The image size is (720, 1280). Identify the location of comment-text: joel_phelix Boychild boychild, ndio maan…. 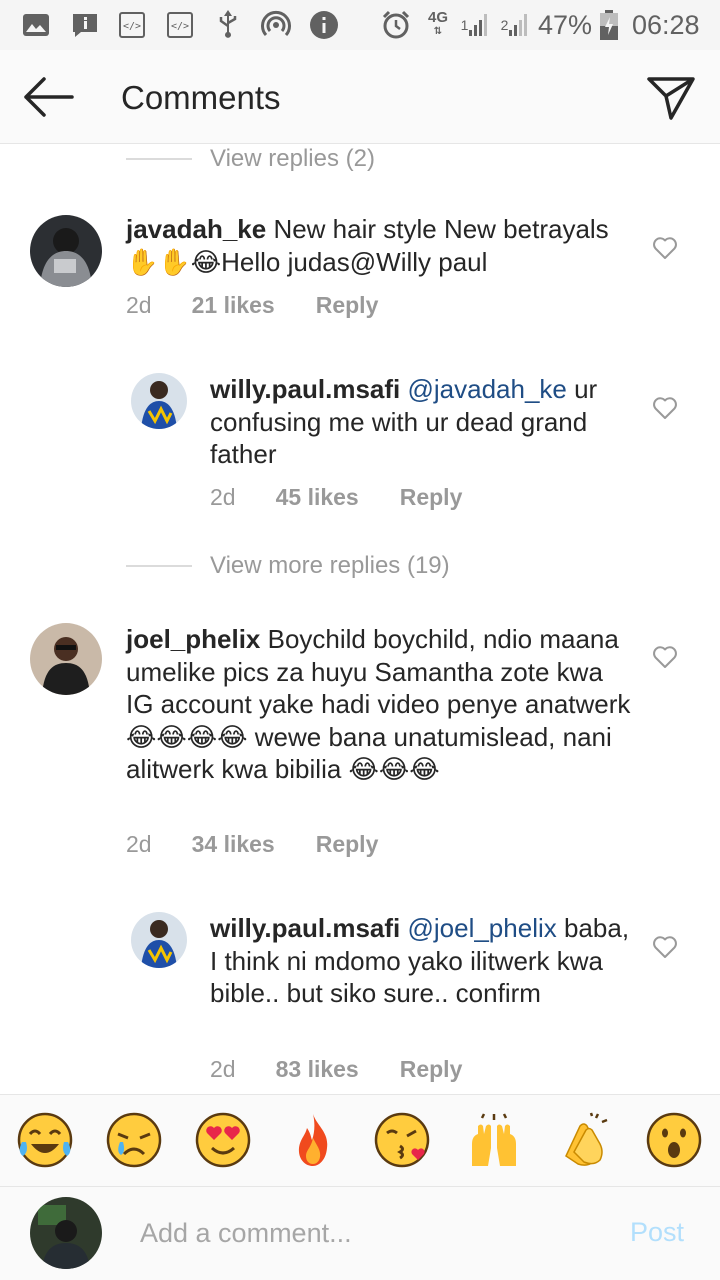
(381, 704).